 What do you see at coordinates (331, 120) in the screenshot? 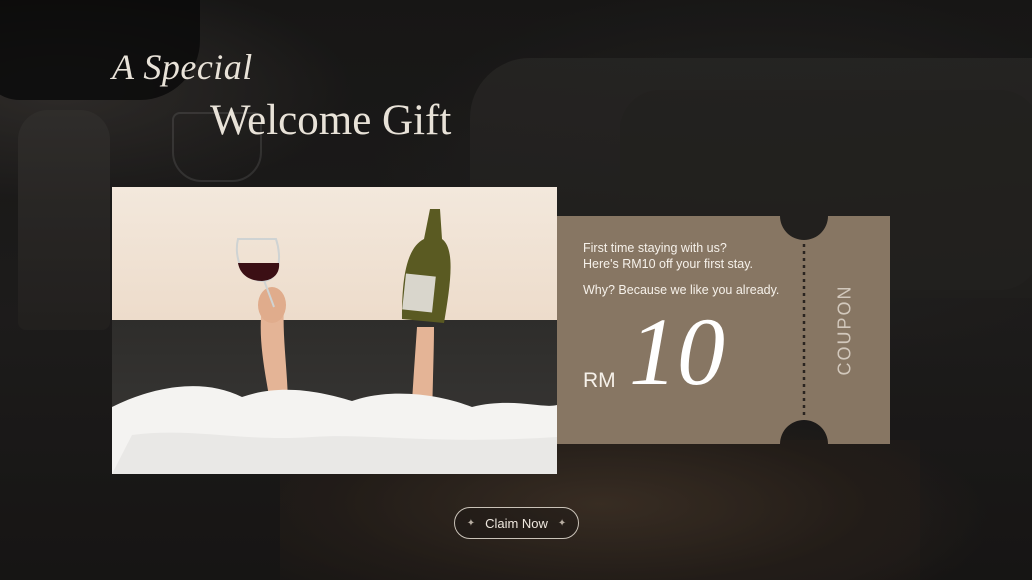
I see `heading-line-2: Welcome Gift` at bounding box center [331, 120].